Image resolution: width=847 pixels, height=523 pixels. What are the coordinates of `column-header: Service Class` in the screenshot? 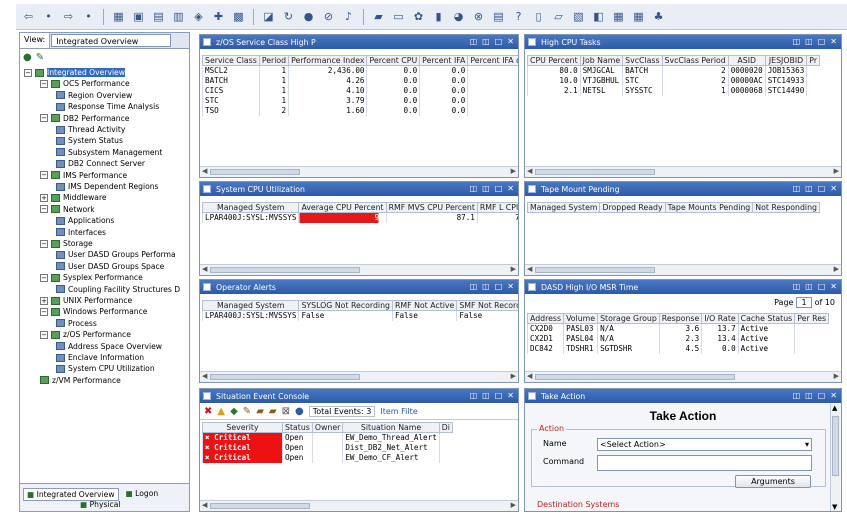 It's located at (231, 60).